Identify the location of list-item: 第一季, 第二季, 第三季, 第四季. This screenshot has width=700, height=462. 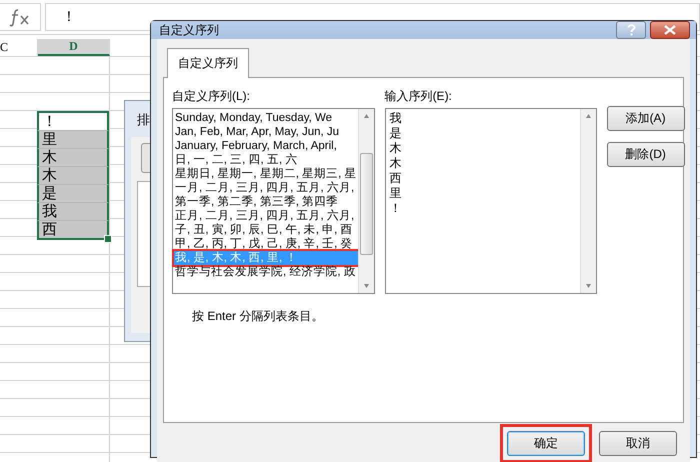
(266, 202).